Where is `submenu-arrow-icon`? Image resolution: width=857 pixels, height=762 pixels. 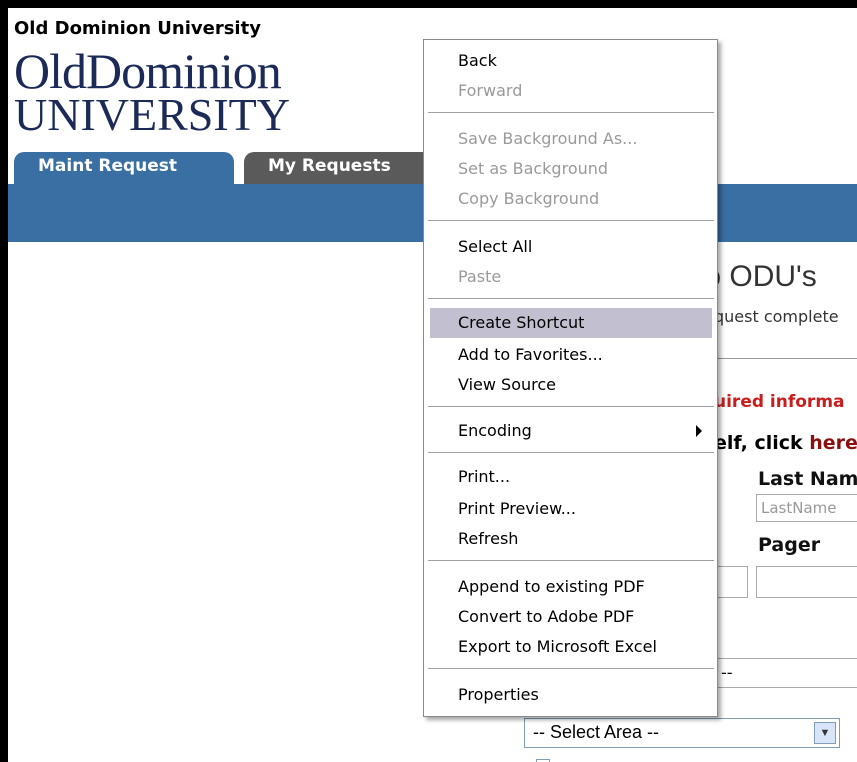
submenu-arrow-icon is located at coordinates (699, 431).